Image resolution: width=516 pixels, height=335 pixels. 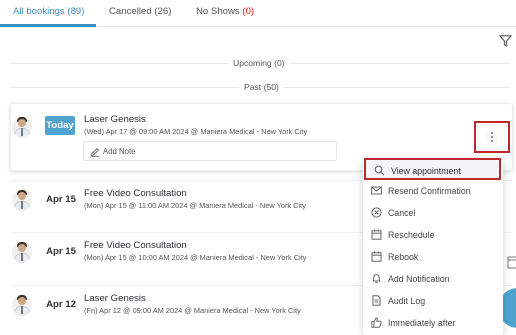 What do you see at coordinates (259, 63) in the screenshot?
I see `upcoming-header: Upcoming (0)` at bounding box center [259, 63].